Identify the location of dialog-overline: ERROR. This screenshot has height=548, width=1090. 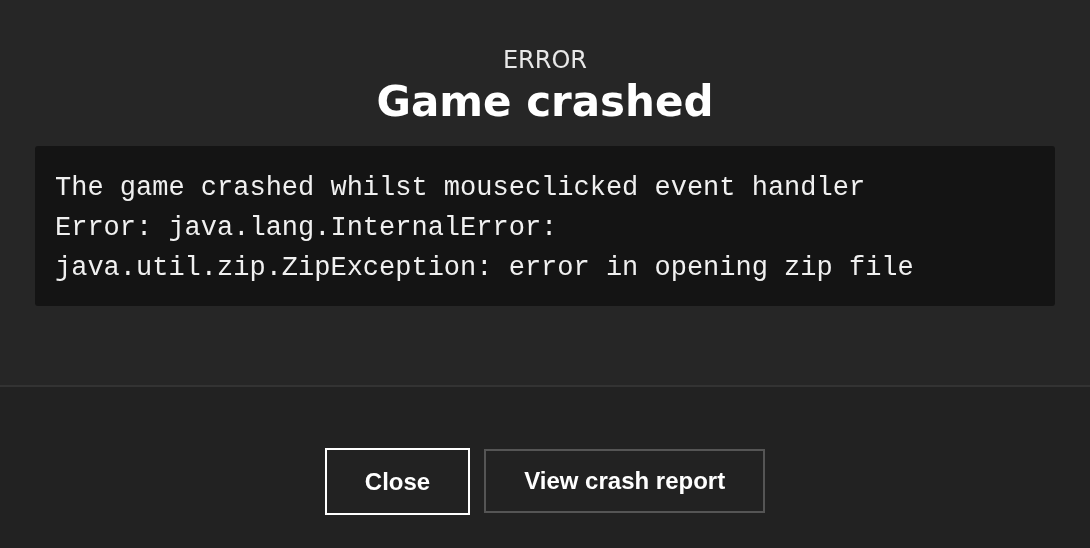
(545, 60).